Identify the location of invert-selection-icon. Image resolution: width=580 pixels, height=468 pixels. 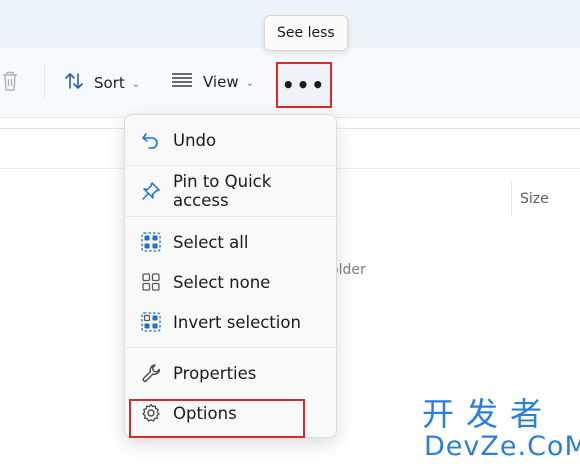
(151, 322).